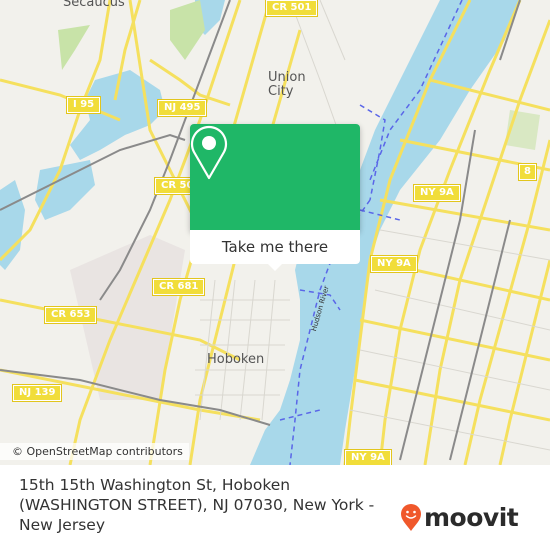 The image size is (550, 550). I want to click on map-attribution: © OpenStreetMap contributors, so click(94, 451).